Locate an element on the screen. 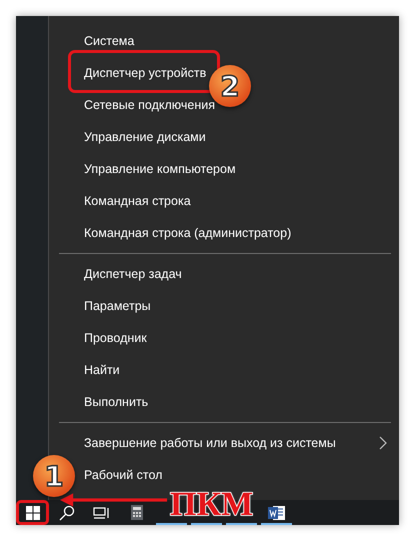 The width and height of the screenshot is (415, 540). menu-item: Диспетчер устройств is located at coordinates (145, 73).